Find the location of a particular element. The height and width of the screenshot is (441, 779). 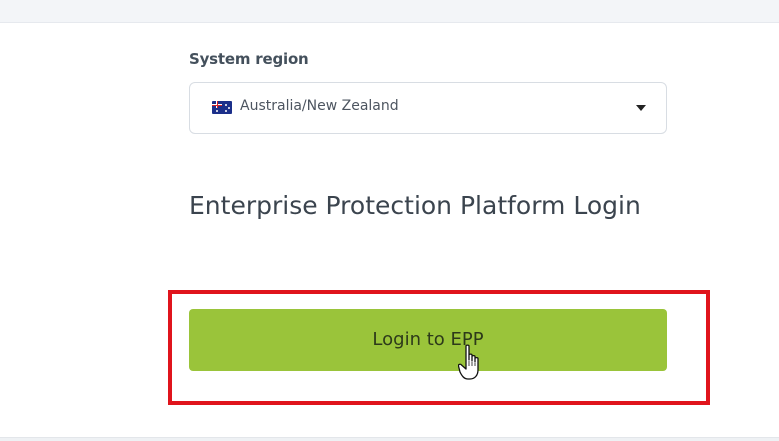

top-band is located at coordinates (389, 11).